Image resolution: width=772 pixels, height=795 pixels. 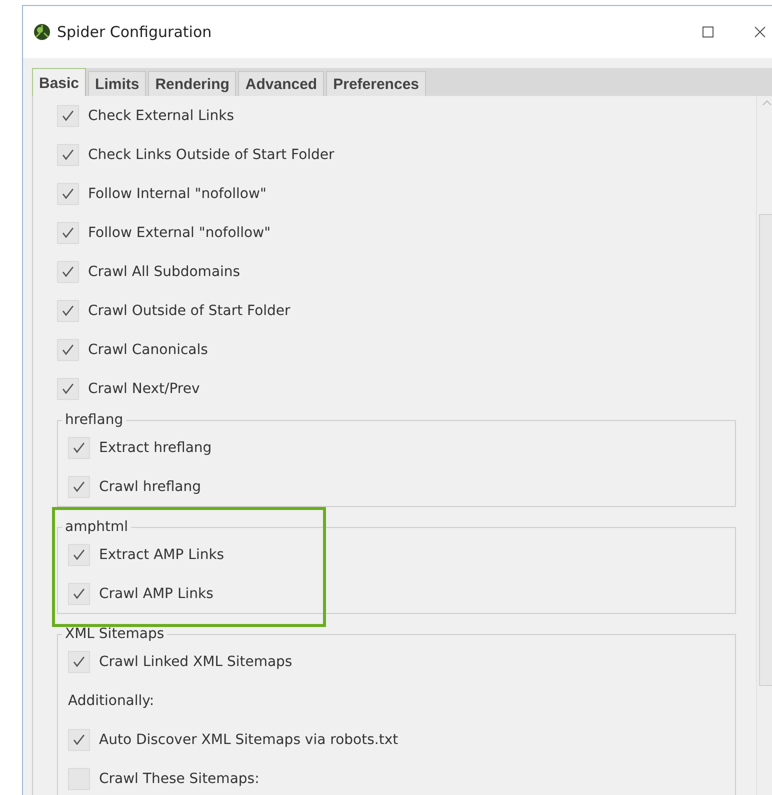 I want to click on tab: Advanced, so click(x=281, y=83).